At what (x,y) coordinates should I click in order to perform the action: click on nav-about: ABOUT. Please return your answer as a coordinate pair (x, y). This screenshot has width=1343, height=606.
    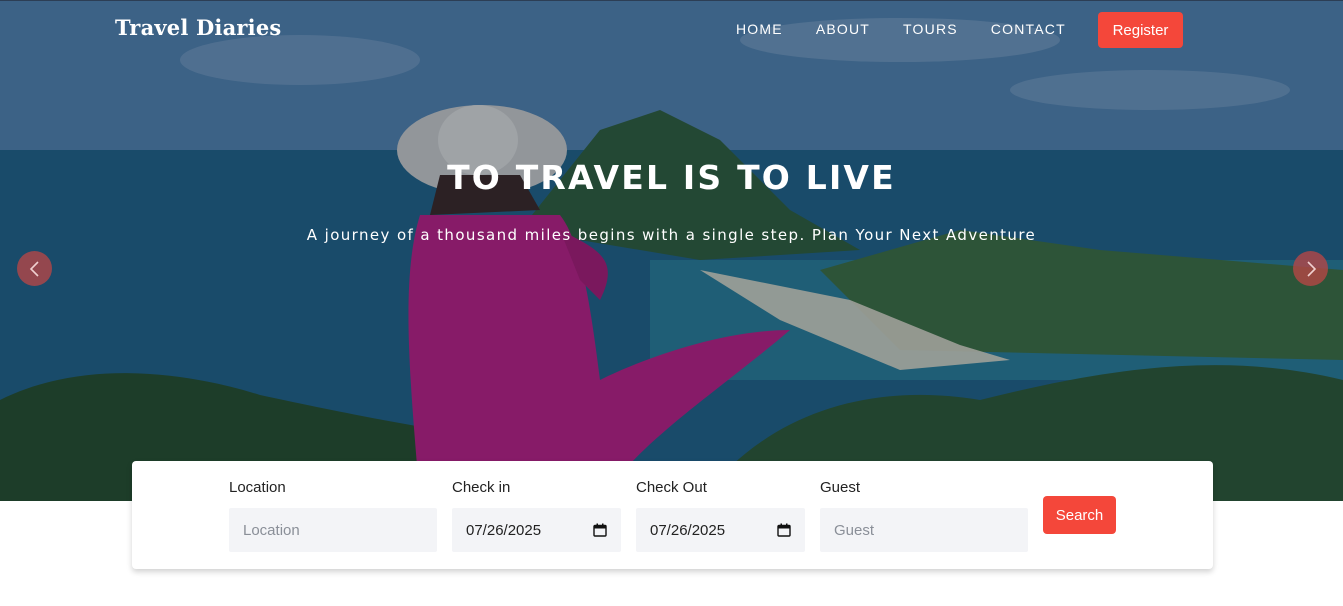
    Looking at the image, I should click on (843, 29).